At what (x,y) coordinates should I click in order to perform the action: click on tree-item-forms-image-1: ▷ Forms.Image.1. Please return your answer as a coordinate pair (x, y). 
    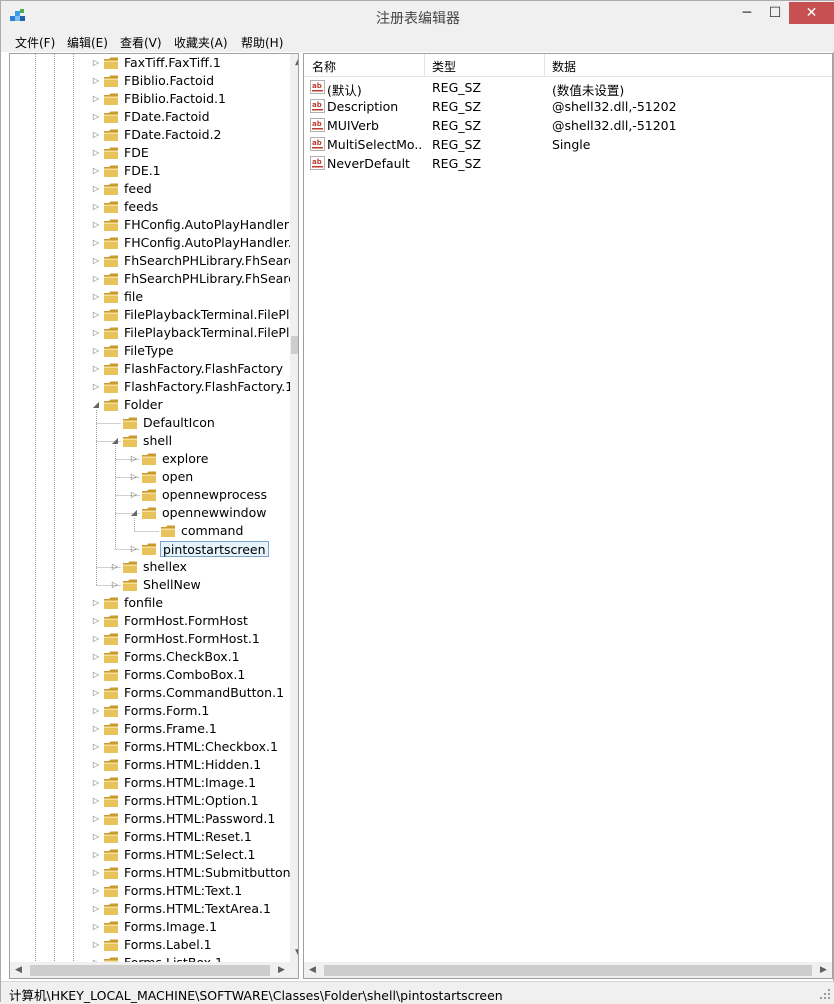
    Looking at the image, I should click on (150, 927).